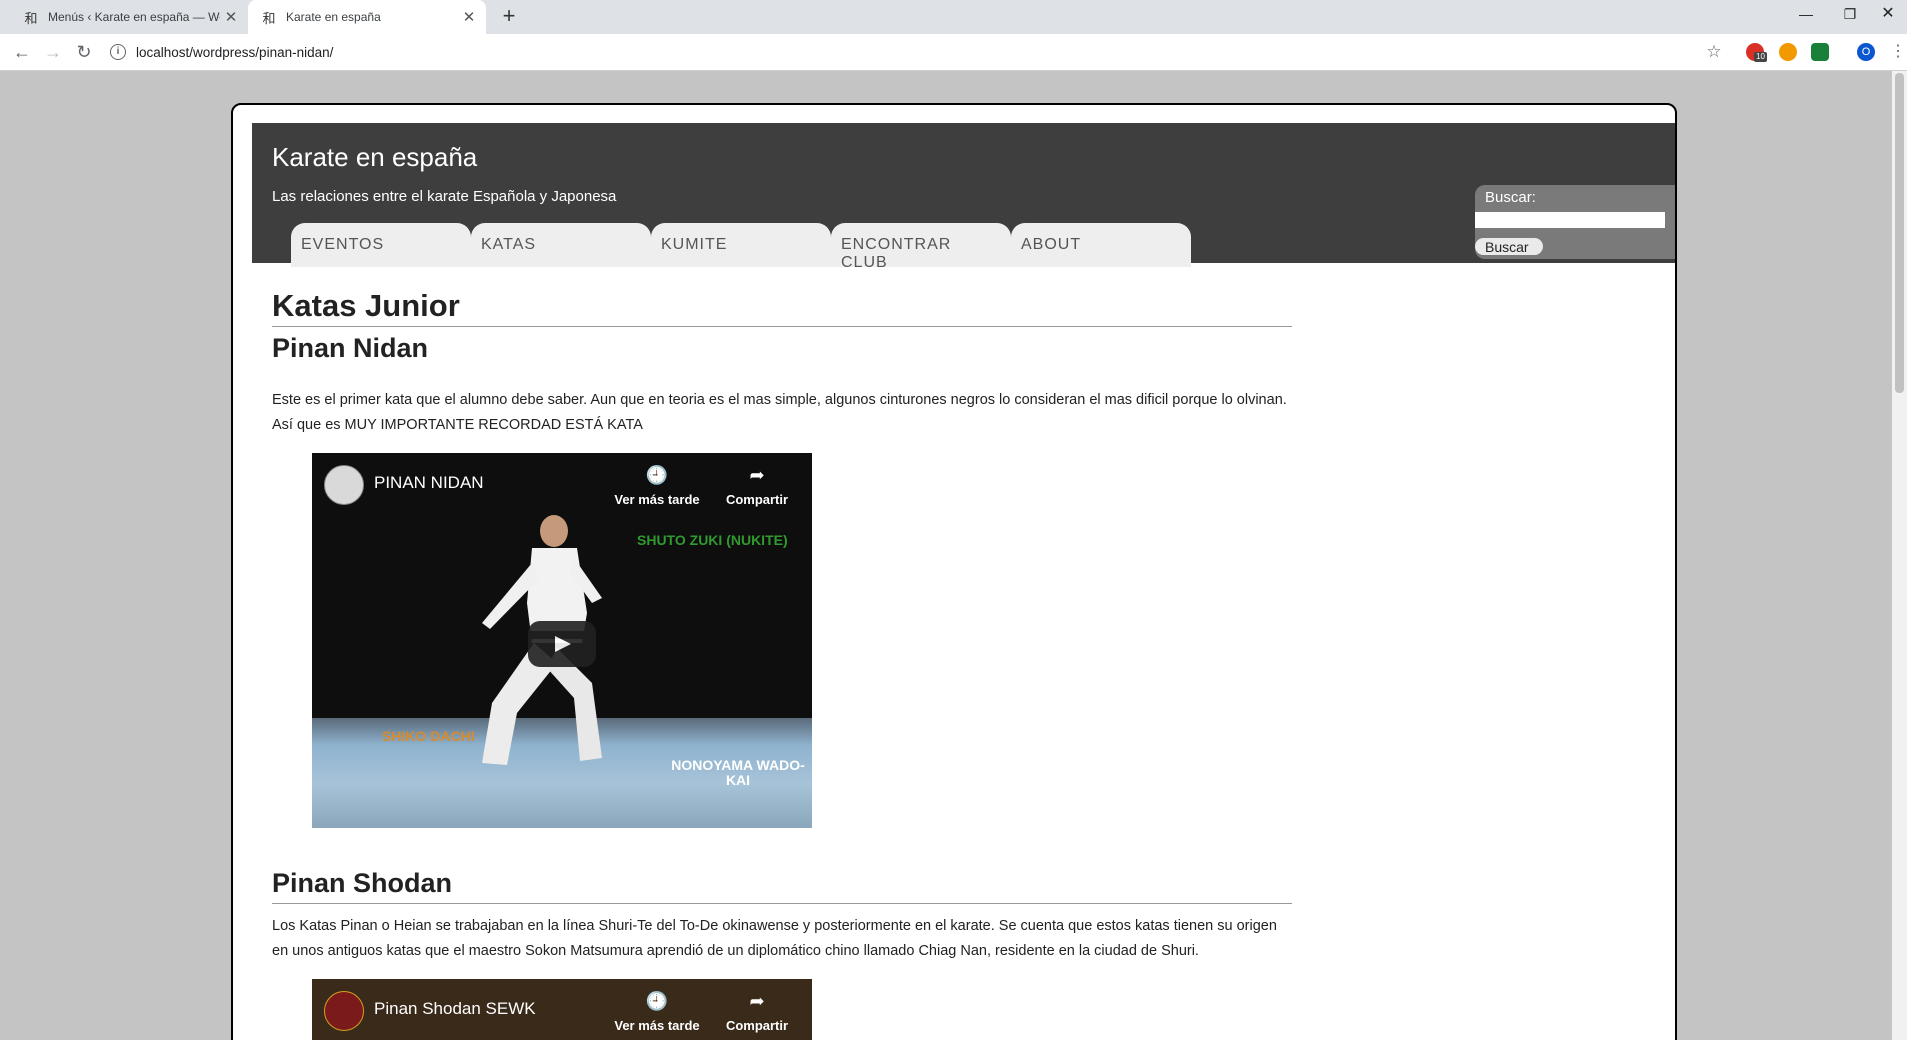  I want to click on play-button-icon, so click(562, 644).